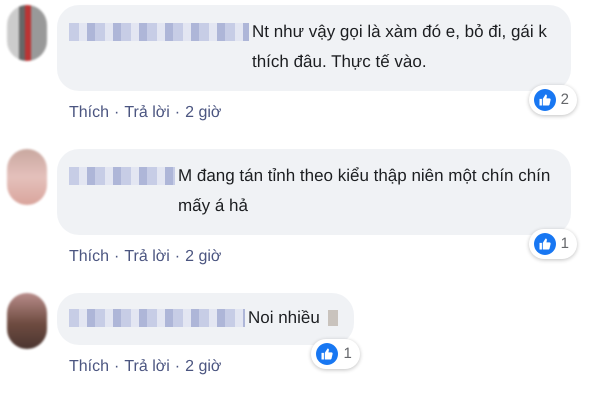 Image resolution: width=600 pixels, height=400 pixels. I want to click on blurred-emoji-placeholder, so click(333, 318).